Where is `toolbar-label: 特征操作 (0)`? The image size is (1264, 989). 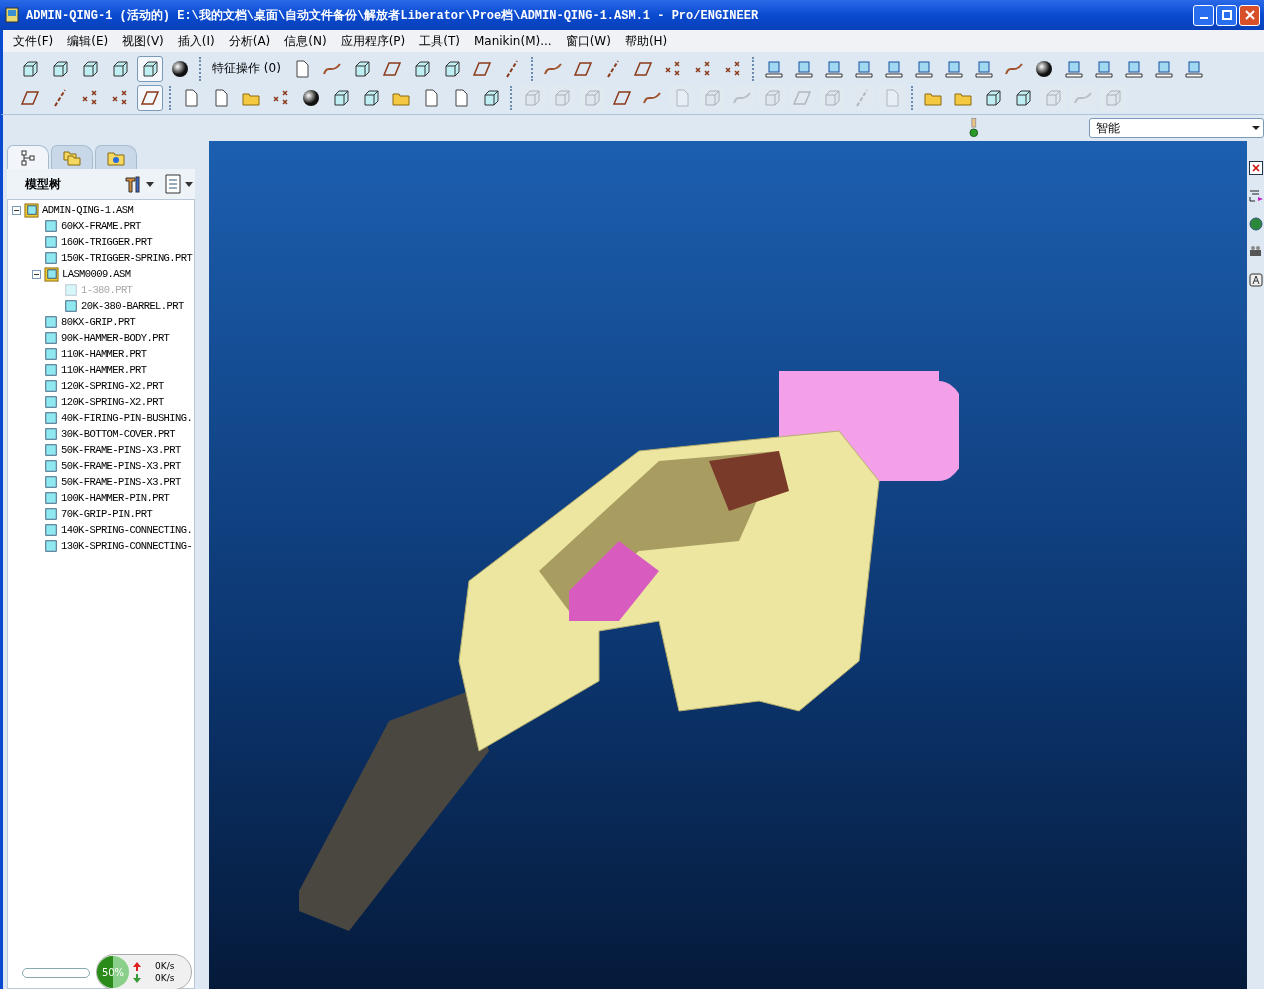
toolbar-label: 特征操作 (0) is located at coordinates (246, 68).